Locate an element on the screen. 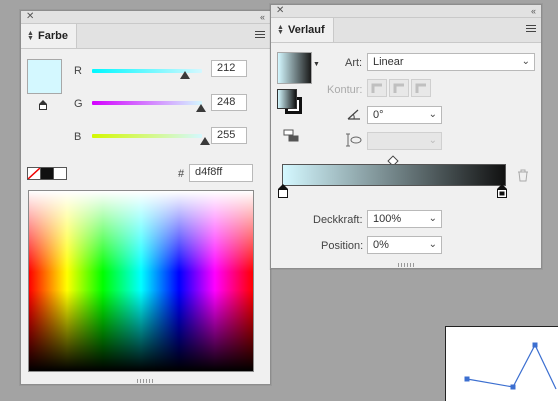 Image resolution: width=558 pixels, height=401 pixels. aspect-ratio-icon is located at coordinates (354, 140).